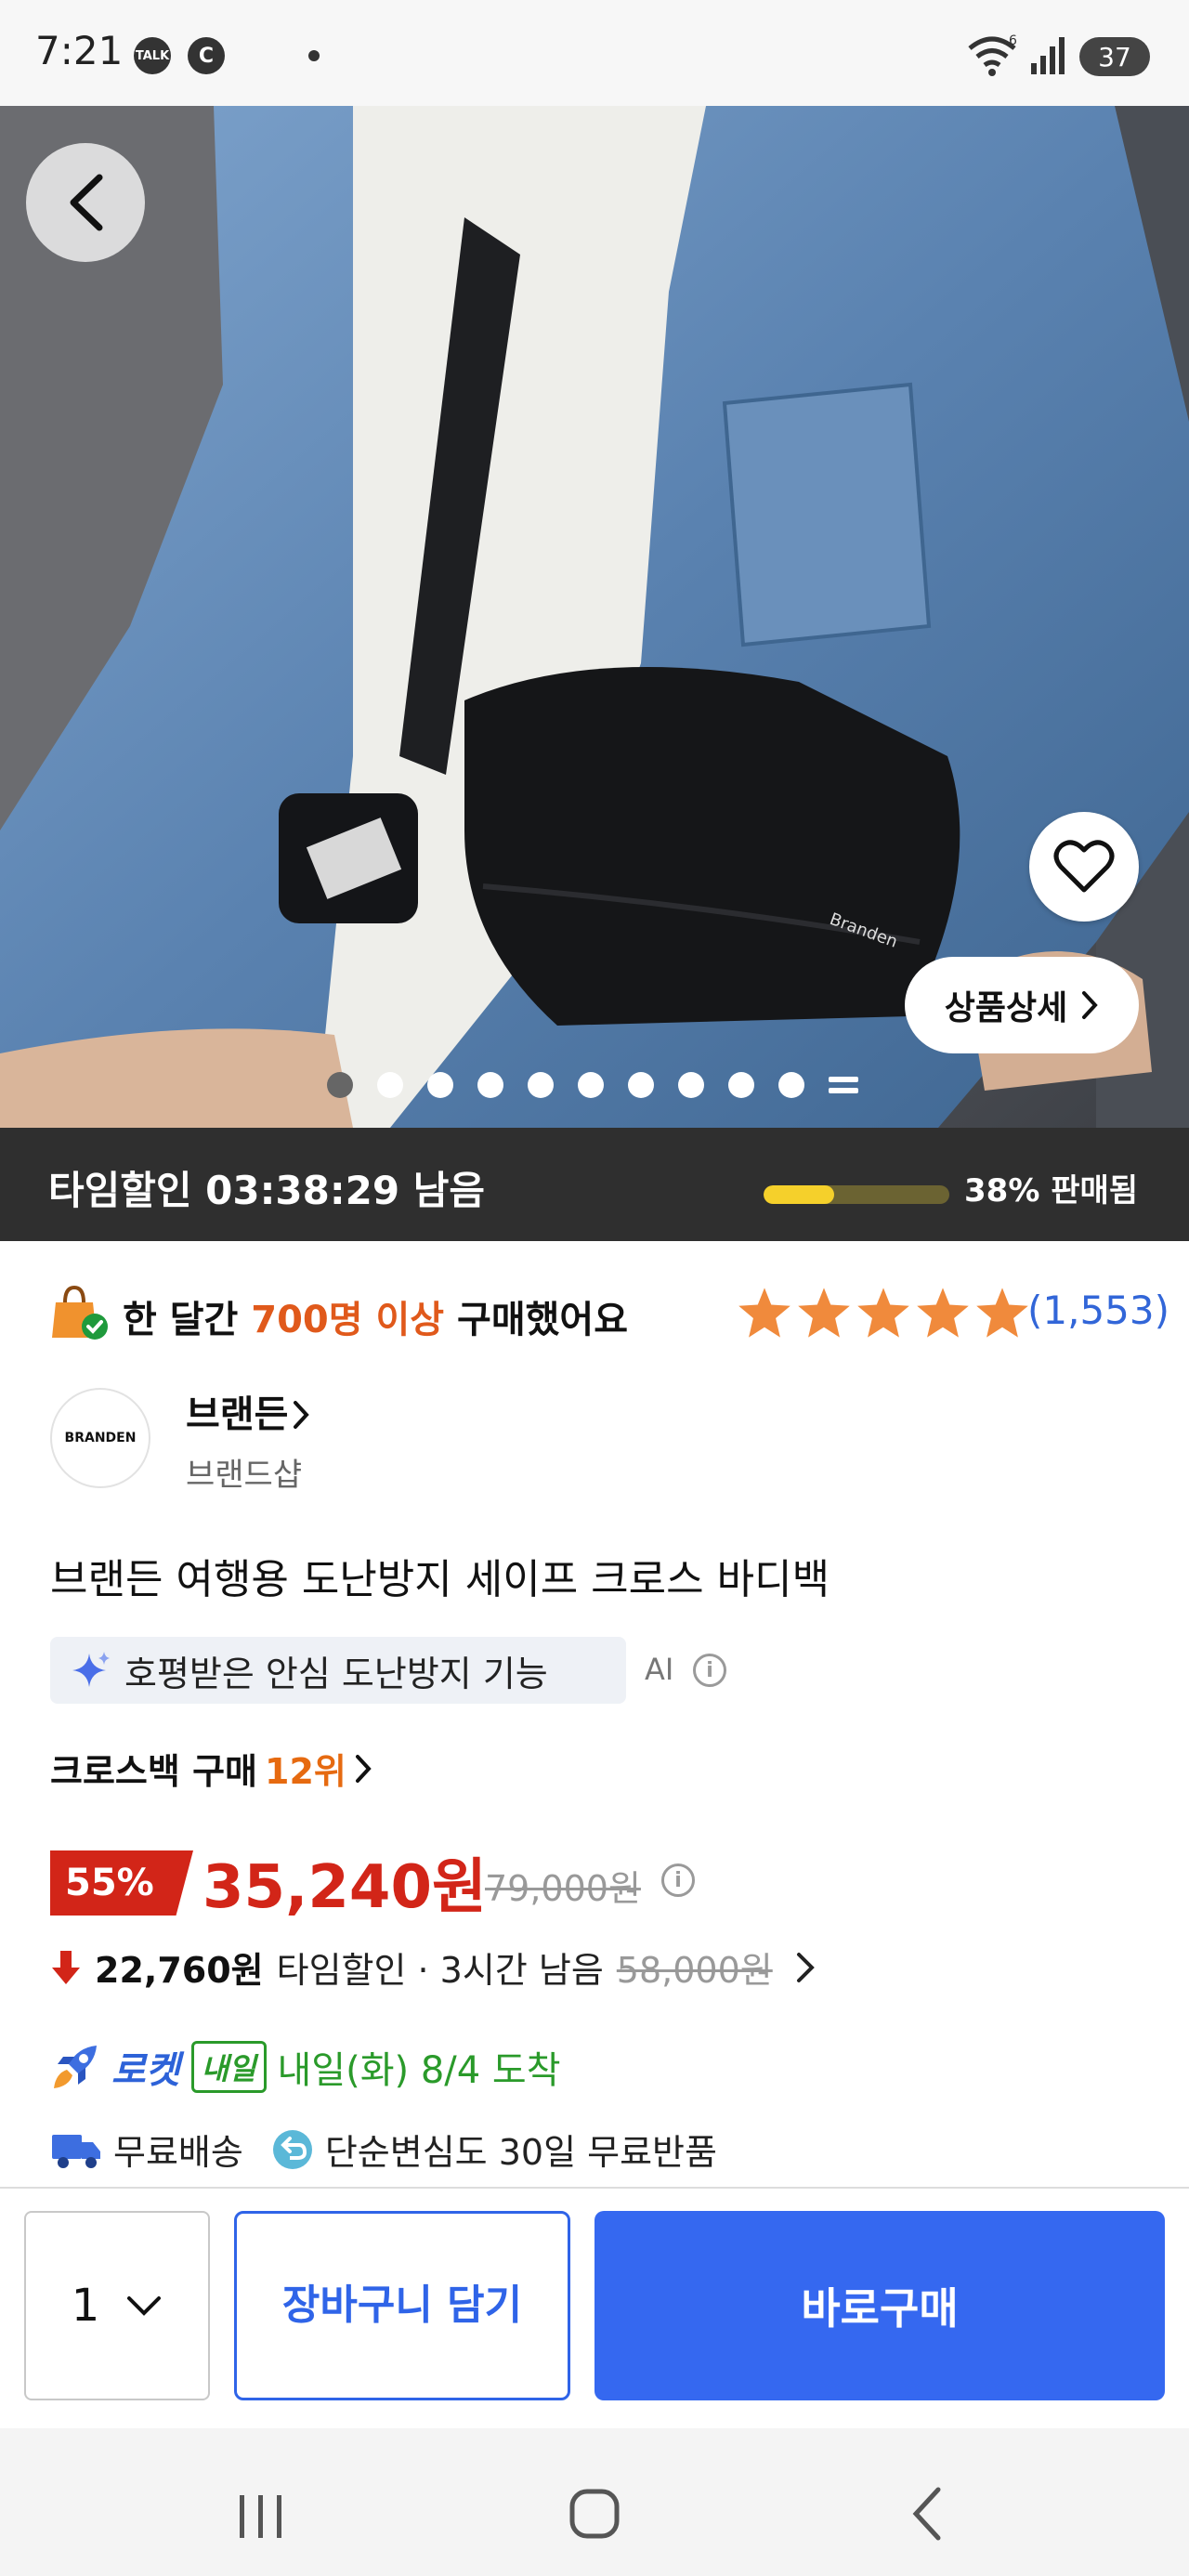 The height and width of the screenshot is (2576, 1189). I want to click on purchase-count-suffix: 구매했어요, so click(537, 1320).